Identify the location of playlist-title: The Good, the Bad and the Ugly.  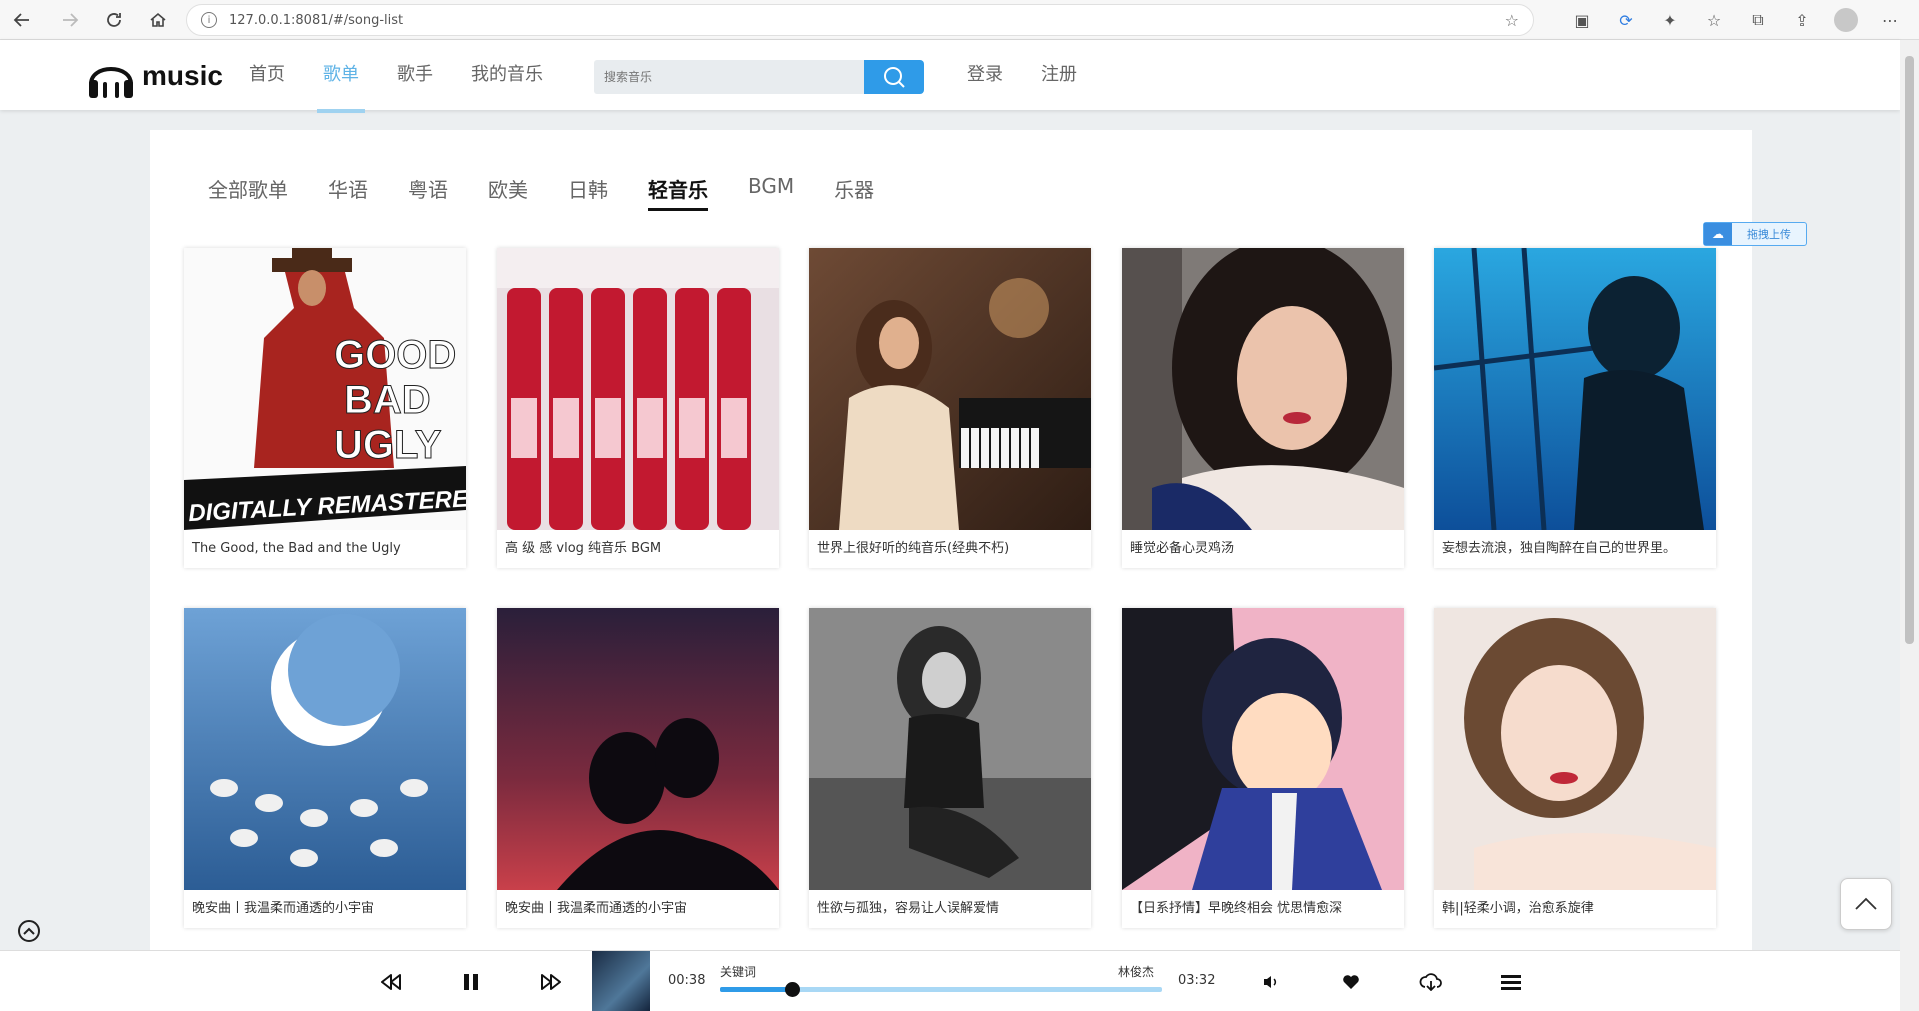
(325, 549).